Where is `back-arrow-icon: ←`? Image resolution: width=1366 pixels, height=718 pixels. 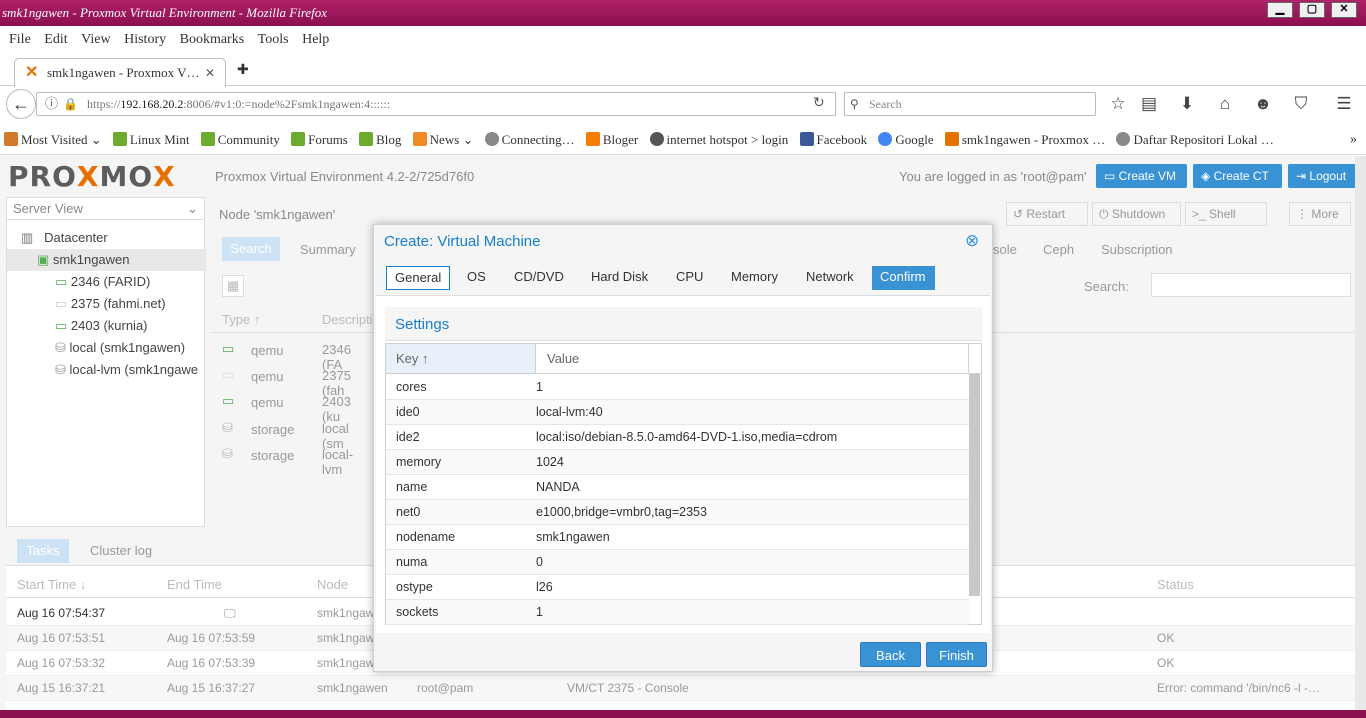 back-arrow-icon: ← is located at coordinates (21, 104).